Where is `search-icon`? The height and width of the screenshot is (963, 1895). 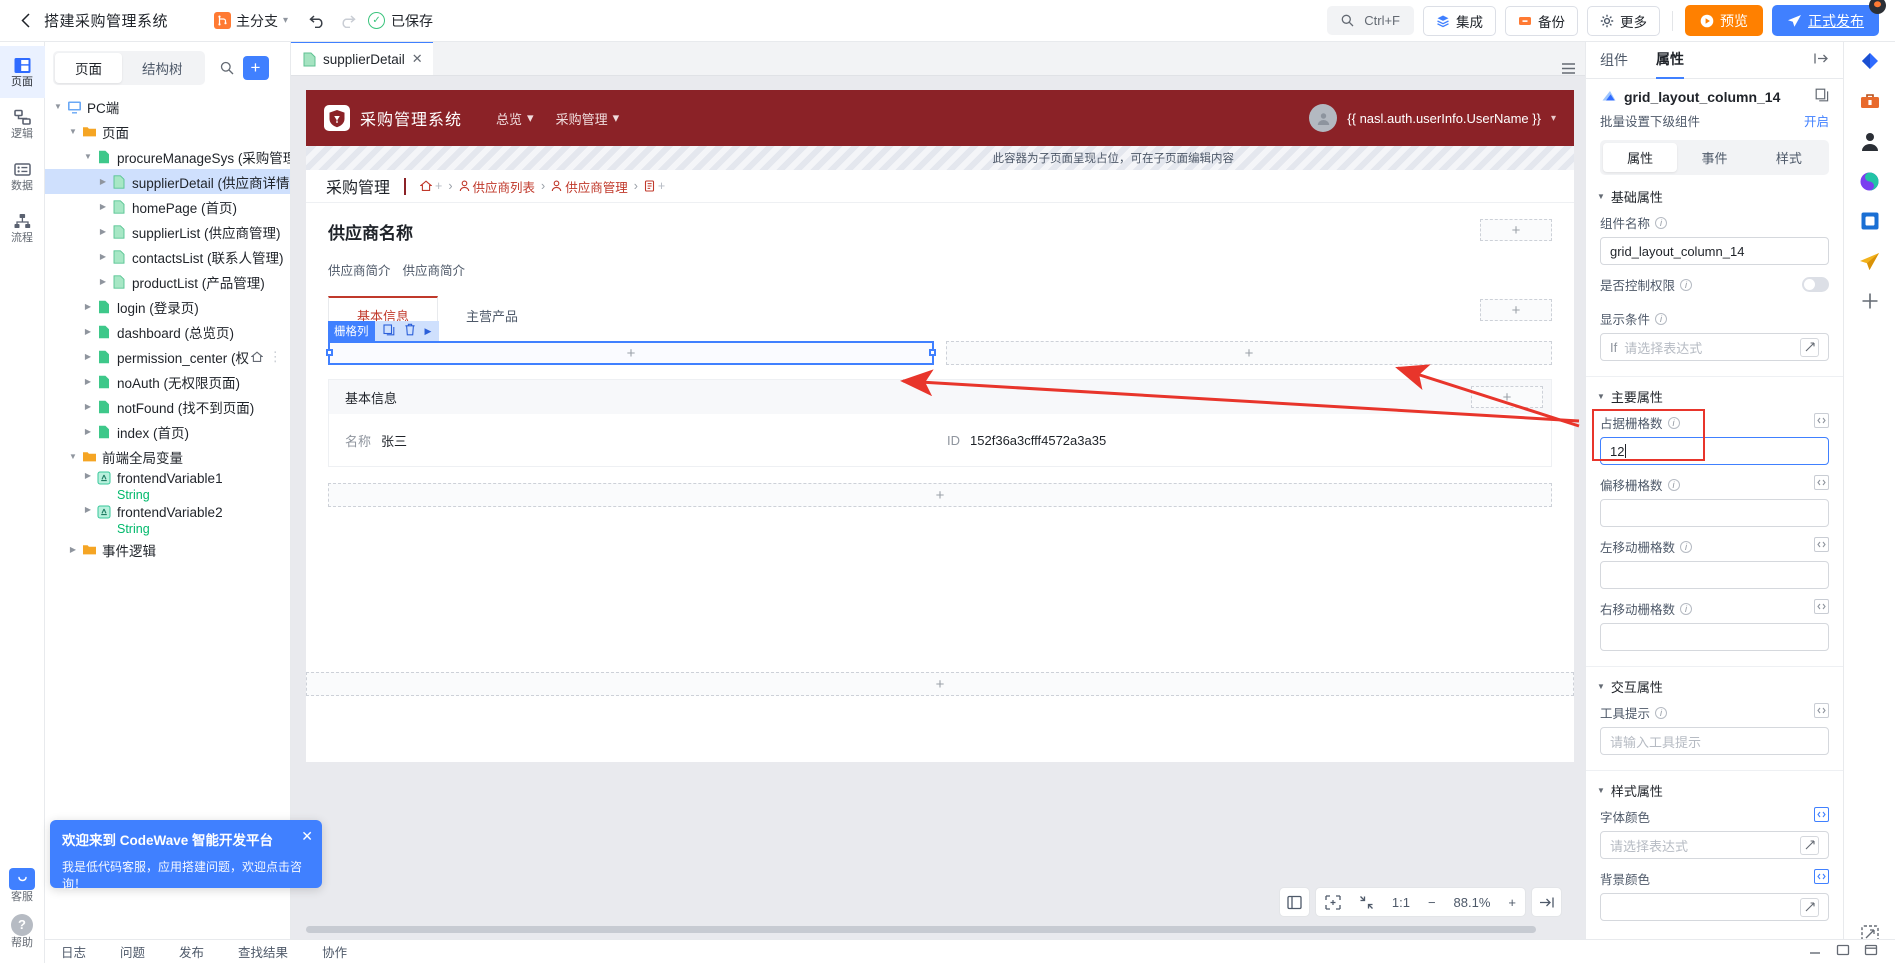
search-icon is located at coordinates (227, 68).